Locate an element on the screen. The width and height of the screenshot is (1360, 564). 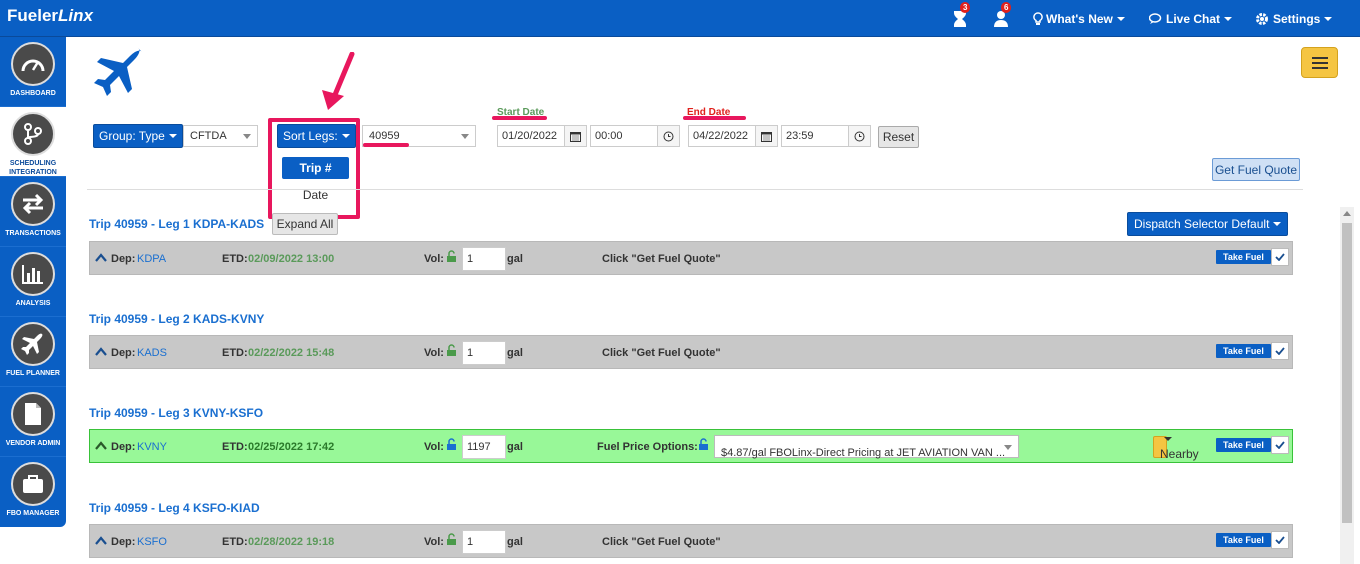
start-time-input: 00:00 is located at coordinates (635, 136).